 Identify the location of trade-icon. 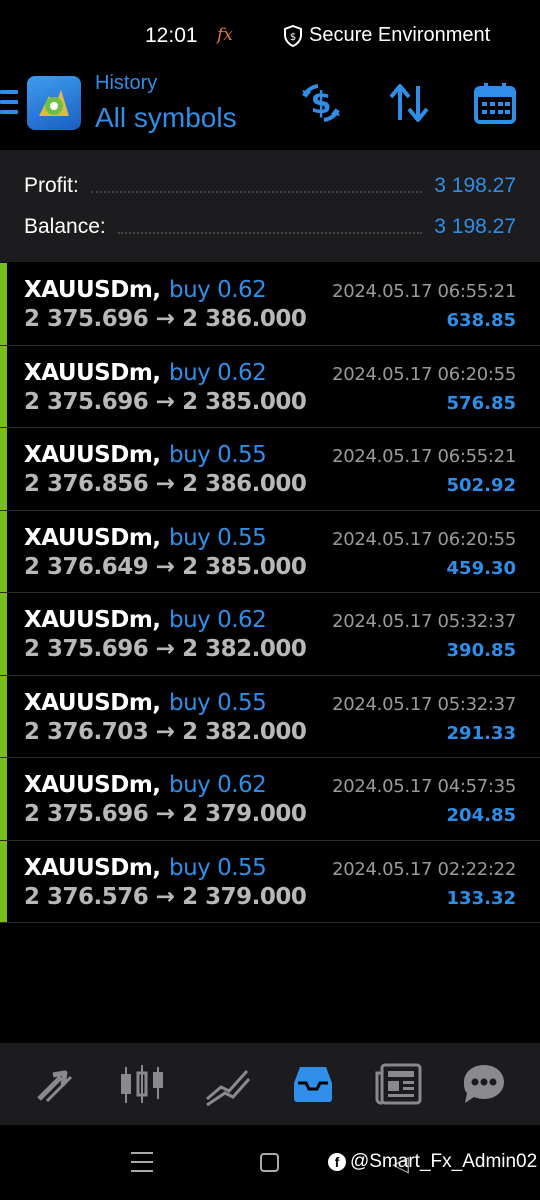
(228, 1084).